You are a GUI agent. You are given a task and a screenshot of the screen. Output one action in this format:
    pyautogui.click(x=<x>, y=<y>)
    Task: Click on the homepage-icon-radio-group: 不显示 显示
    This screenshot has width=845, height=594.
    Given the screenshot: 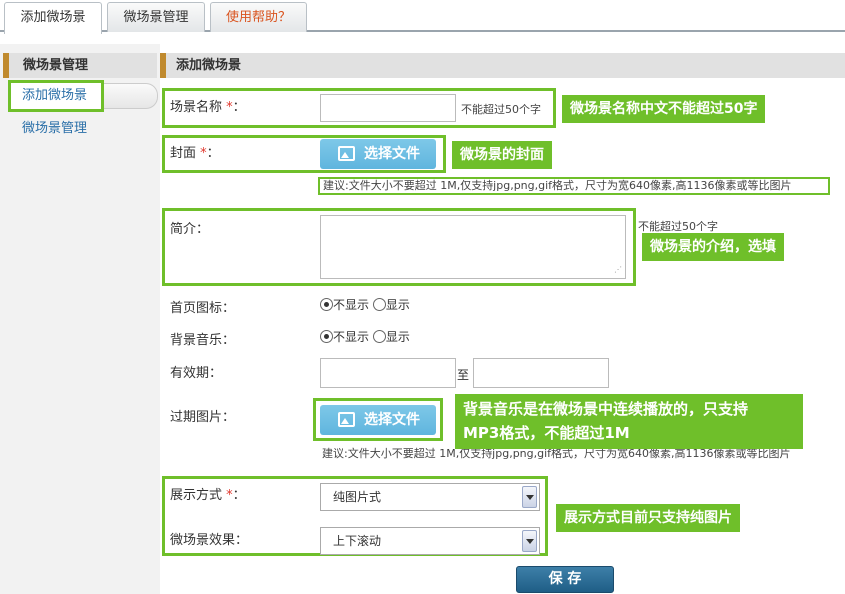 What is the action you would take?
    pyautogui.click(x=365, y=304)
    